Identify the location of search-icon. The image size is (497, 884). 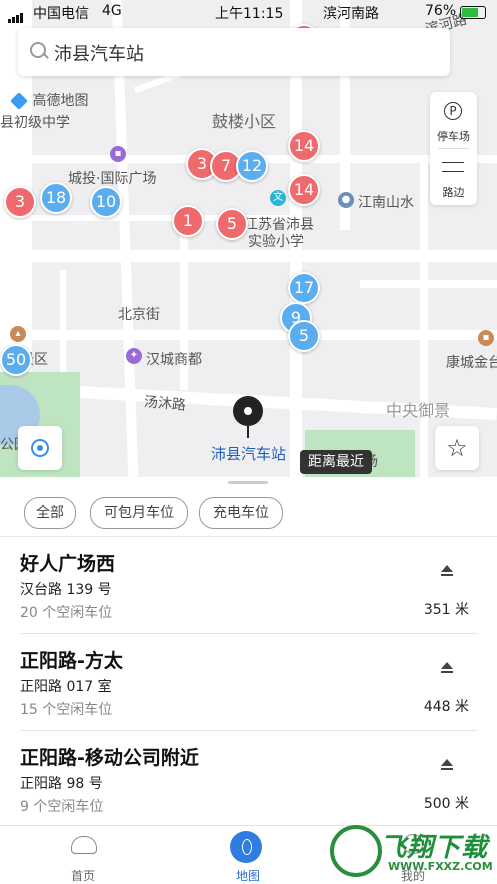
(38, 50).